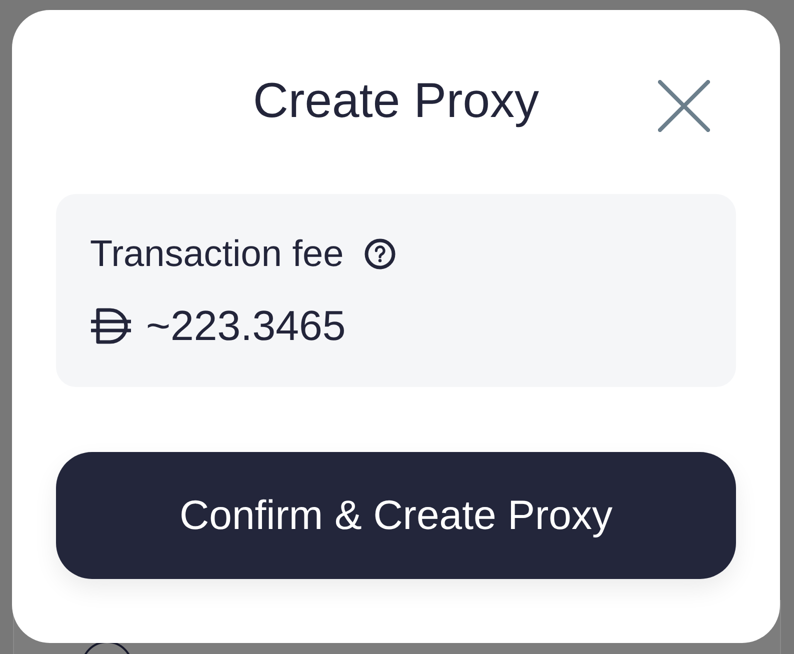 The width and height of the screenshot is (794, 654). I want to click on modal-title: Create Proxy, so click(396, 101).